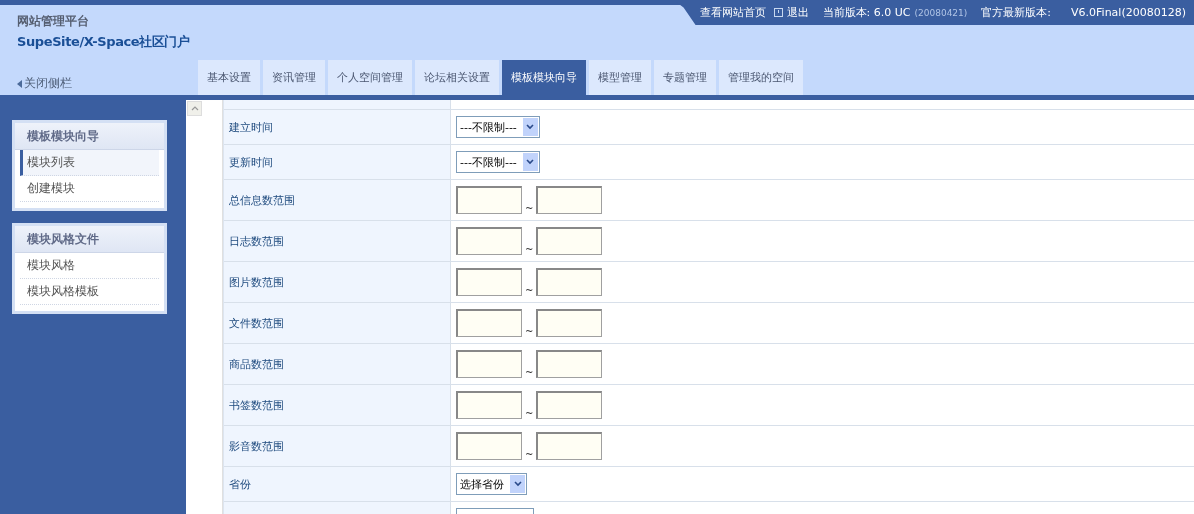 Image resolution: width=1194 pixels, height=514 pixels. What do you see at coordinates (89, 189) in the screenshot?
I see `menu-item: 创建模块` at bounding box center [89, 189].